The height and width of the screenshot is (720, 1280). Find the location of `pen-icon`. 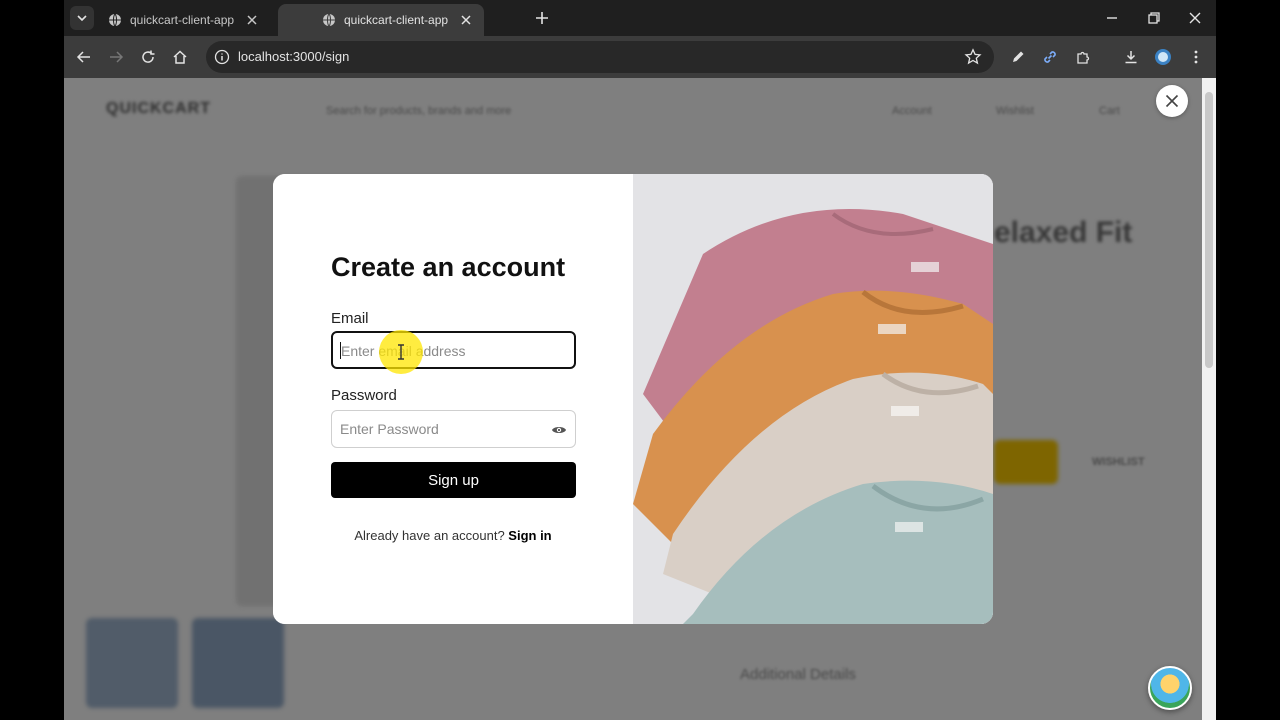

pen-icon is located at coordinates (1018, 56).